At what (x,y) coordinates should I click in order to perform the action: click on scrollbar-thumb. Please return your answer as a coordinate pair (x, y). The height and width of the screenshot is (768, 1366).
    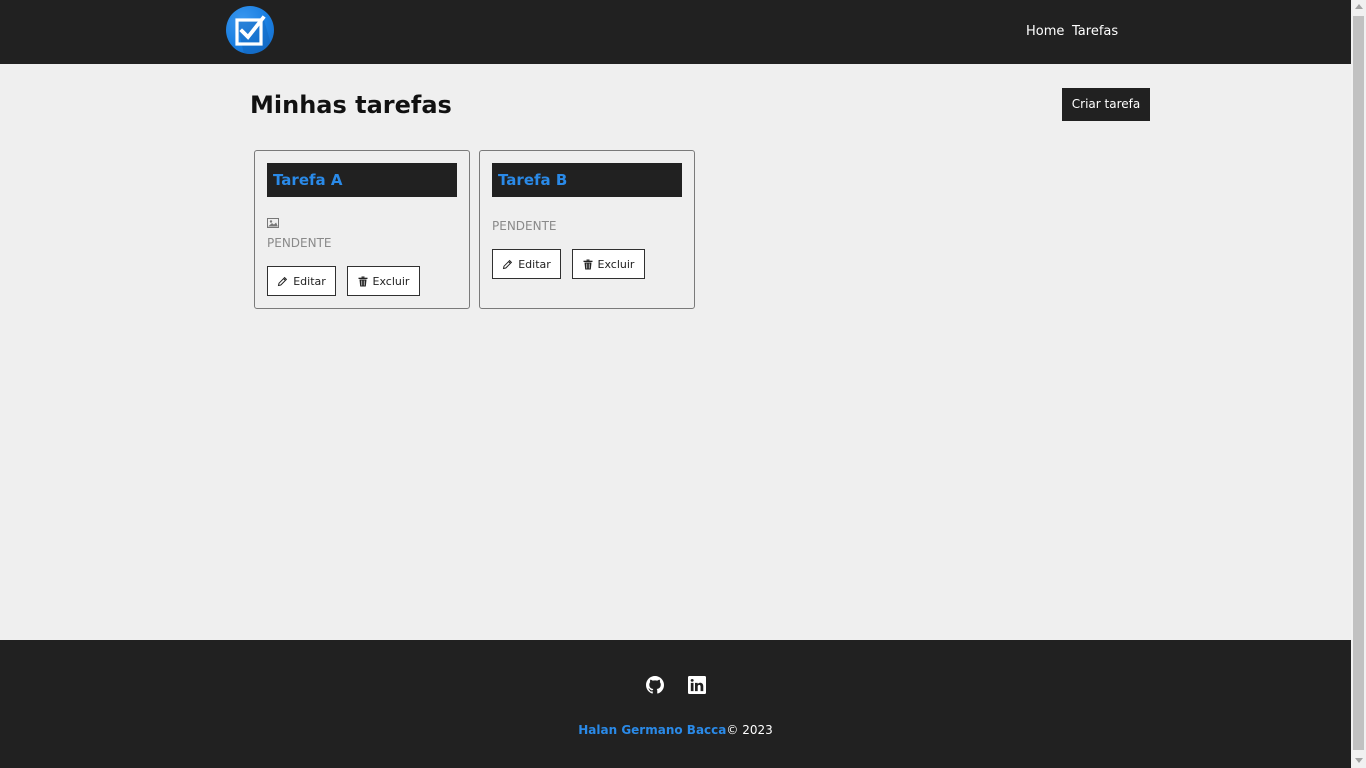
    Looking at the image, I should click on (1358, 383).